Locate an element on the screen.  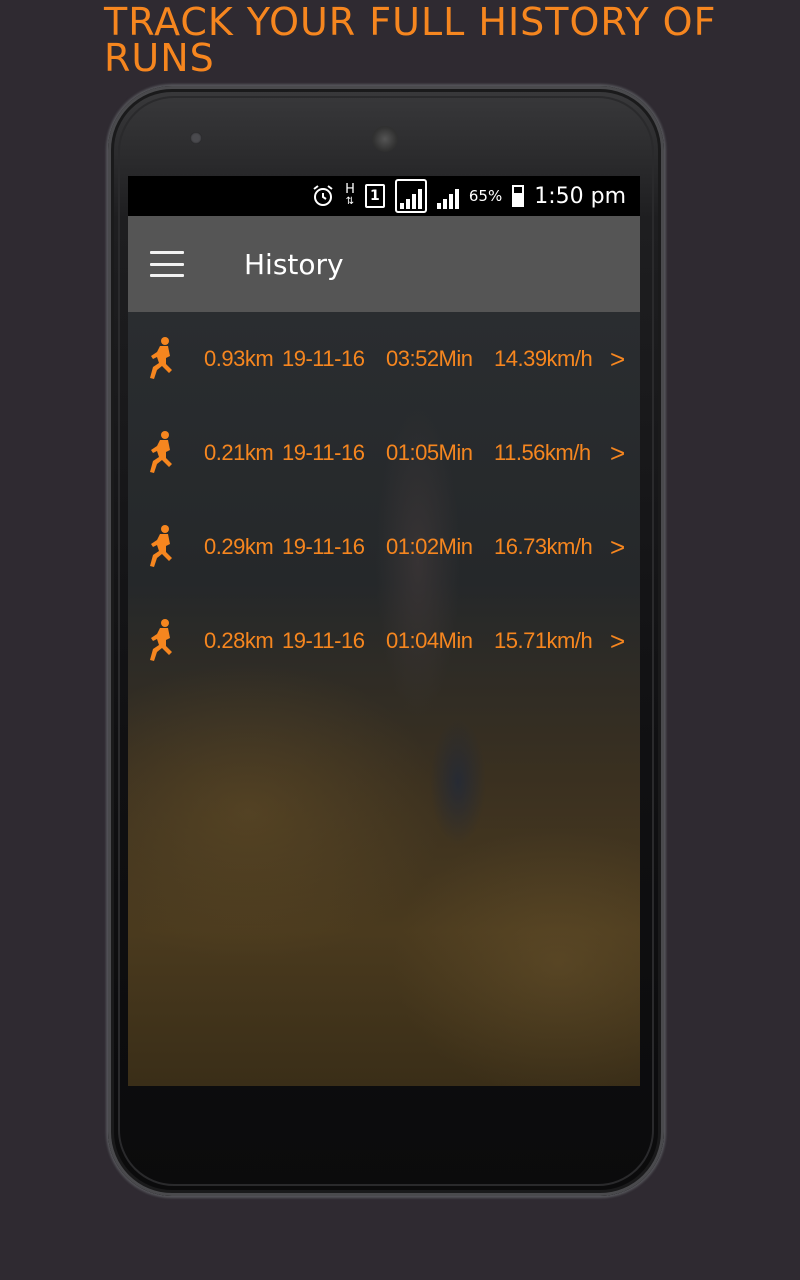
status-bar: H ⇅ 1 65% 1:50 pm is located at coordinates (384, 196).